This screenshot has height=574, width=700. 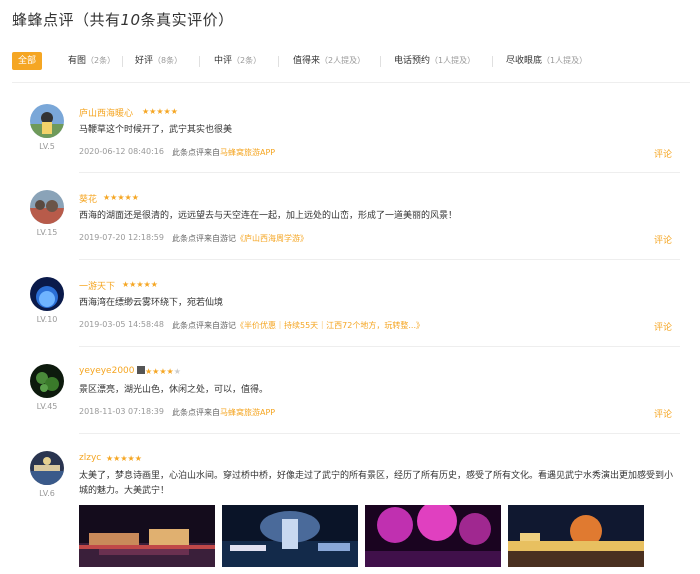 I want to click on review-time: 2020-06-12 08:40:16, so click(x=121, y=151).